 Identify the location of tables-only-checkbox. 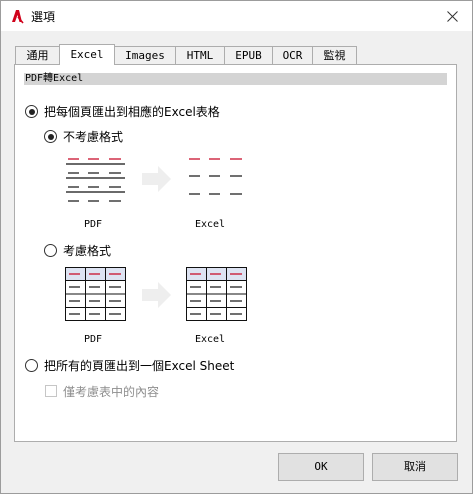
(51, 391).